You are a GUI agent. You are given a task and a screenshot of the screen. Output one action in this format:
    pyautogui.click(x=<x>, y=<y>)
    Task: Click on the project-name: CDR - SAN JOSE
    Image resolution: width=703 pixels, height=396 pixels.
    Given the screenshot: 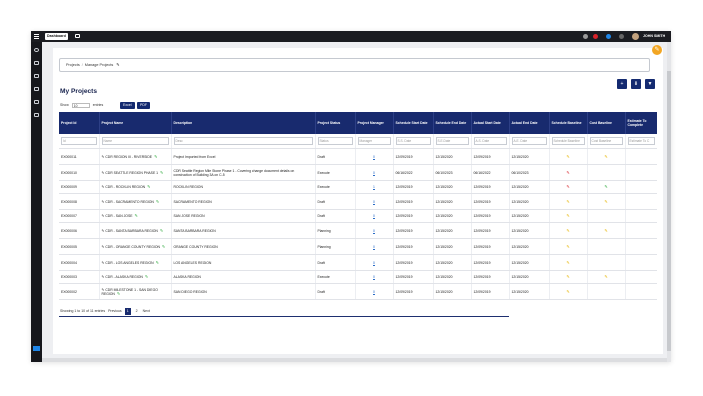 What is the action you would take?
    pyautogui.click(x=118, y=216)
    